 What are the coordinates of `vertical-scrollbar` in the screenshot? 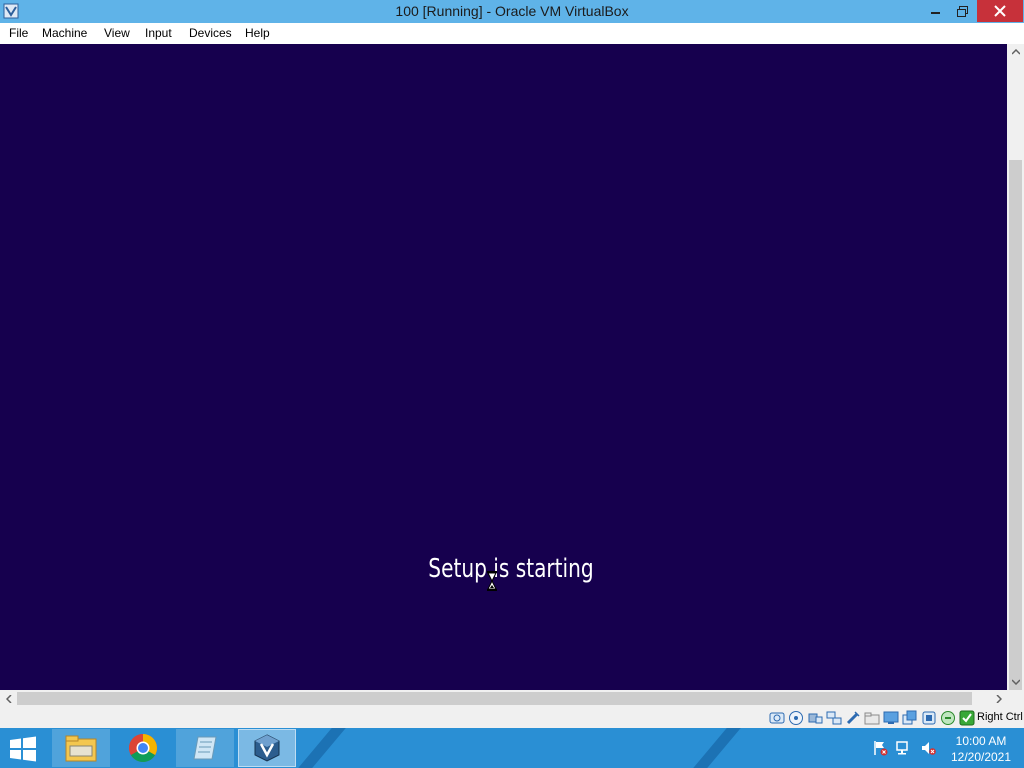 It's located at (1015, 378).